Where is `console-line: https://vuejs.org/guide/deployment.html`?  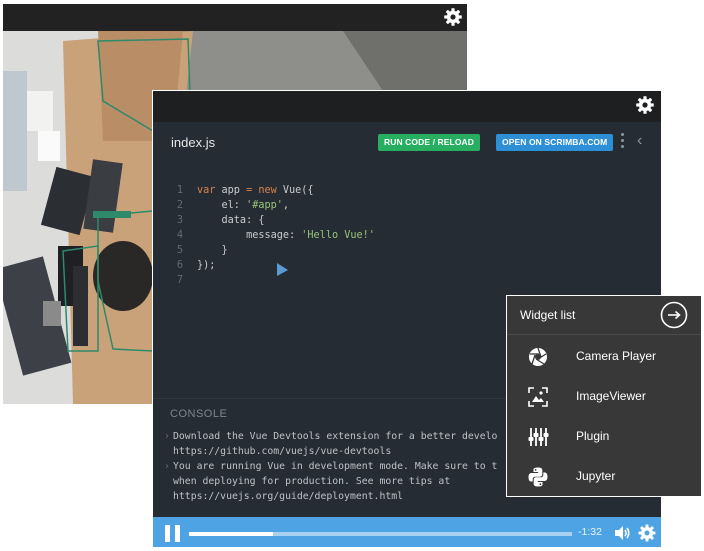
console-line: https://vuejs.org/guide/deployment.html is located at coordinates (330, 496).